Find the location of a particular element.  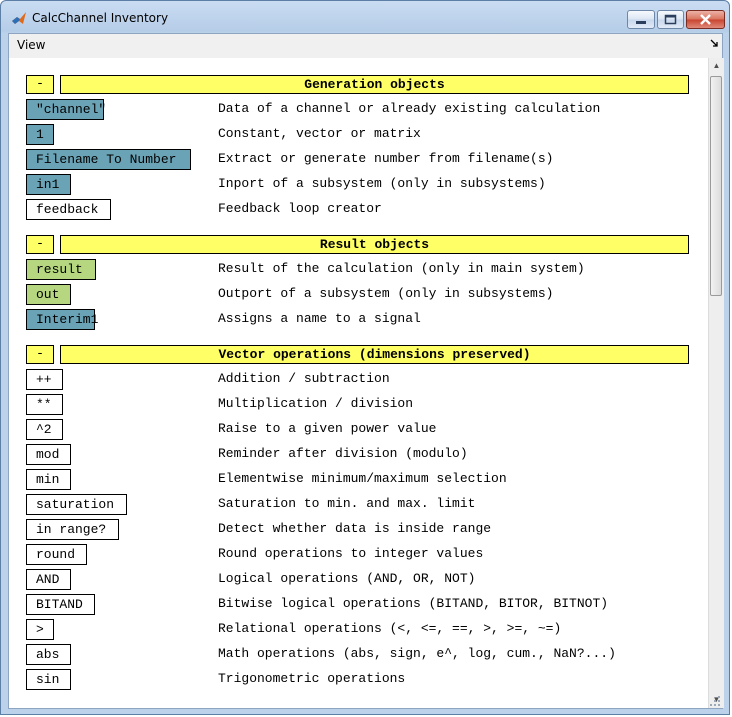

block-description: Reminder after division (modulo) is located at coordinates (343, 453).